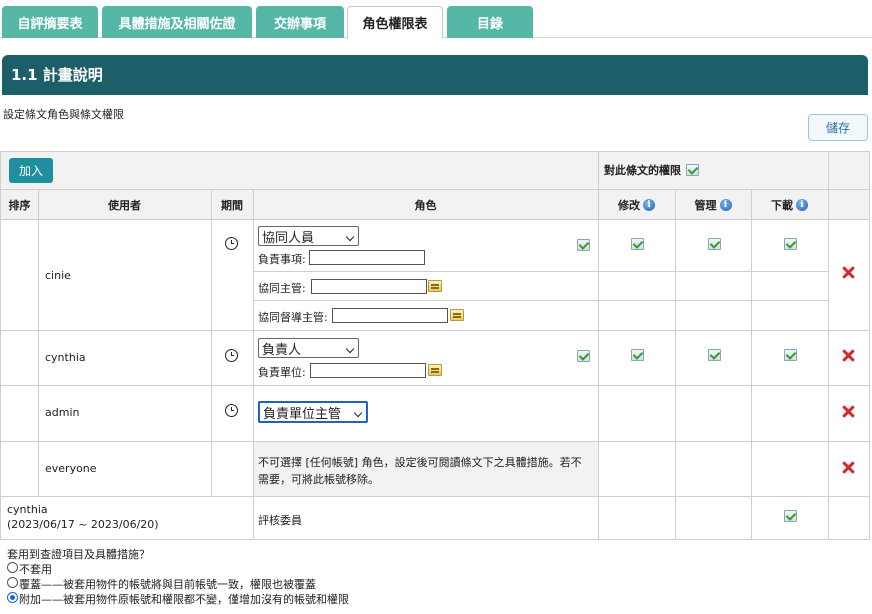 The height and width of the screenshot is (614, 872). I want to click on user-name: everyone, so click(71, 468).